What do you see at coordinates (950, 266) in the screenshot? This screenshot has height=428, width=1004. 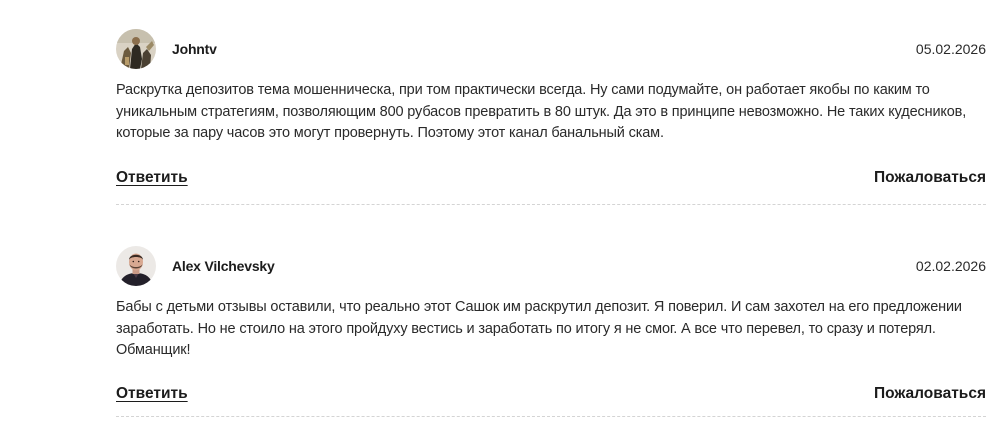 I see `comment-date: 02.02.2026` at bounding box center [950, 266].